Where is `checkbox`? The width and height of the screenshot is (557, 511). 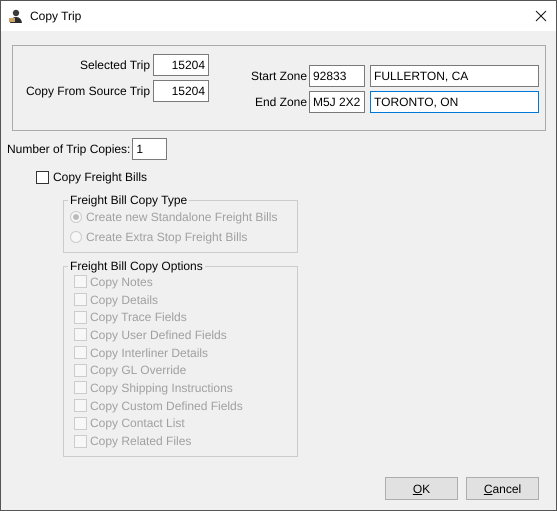 checkbox is located at coordinates (42, 177).